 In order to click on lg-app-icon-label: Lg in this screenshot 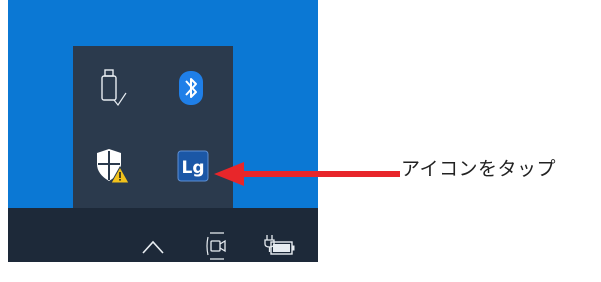, I will do `click(192, 168)`.